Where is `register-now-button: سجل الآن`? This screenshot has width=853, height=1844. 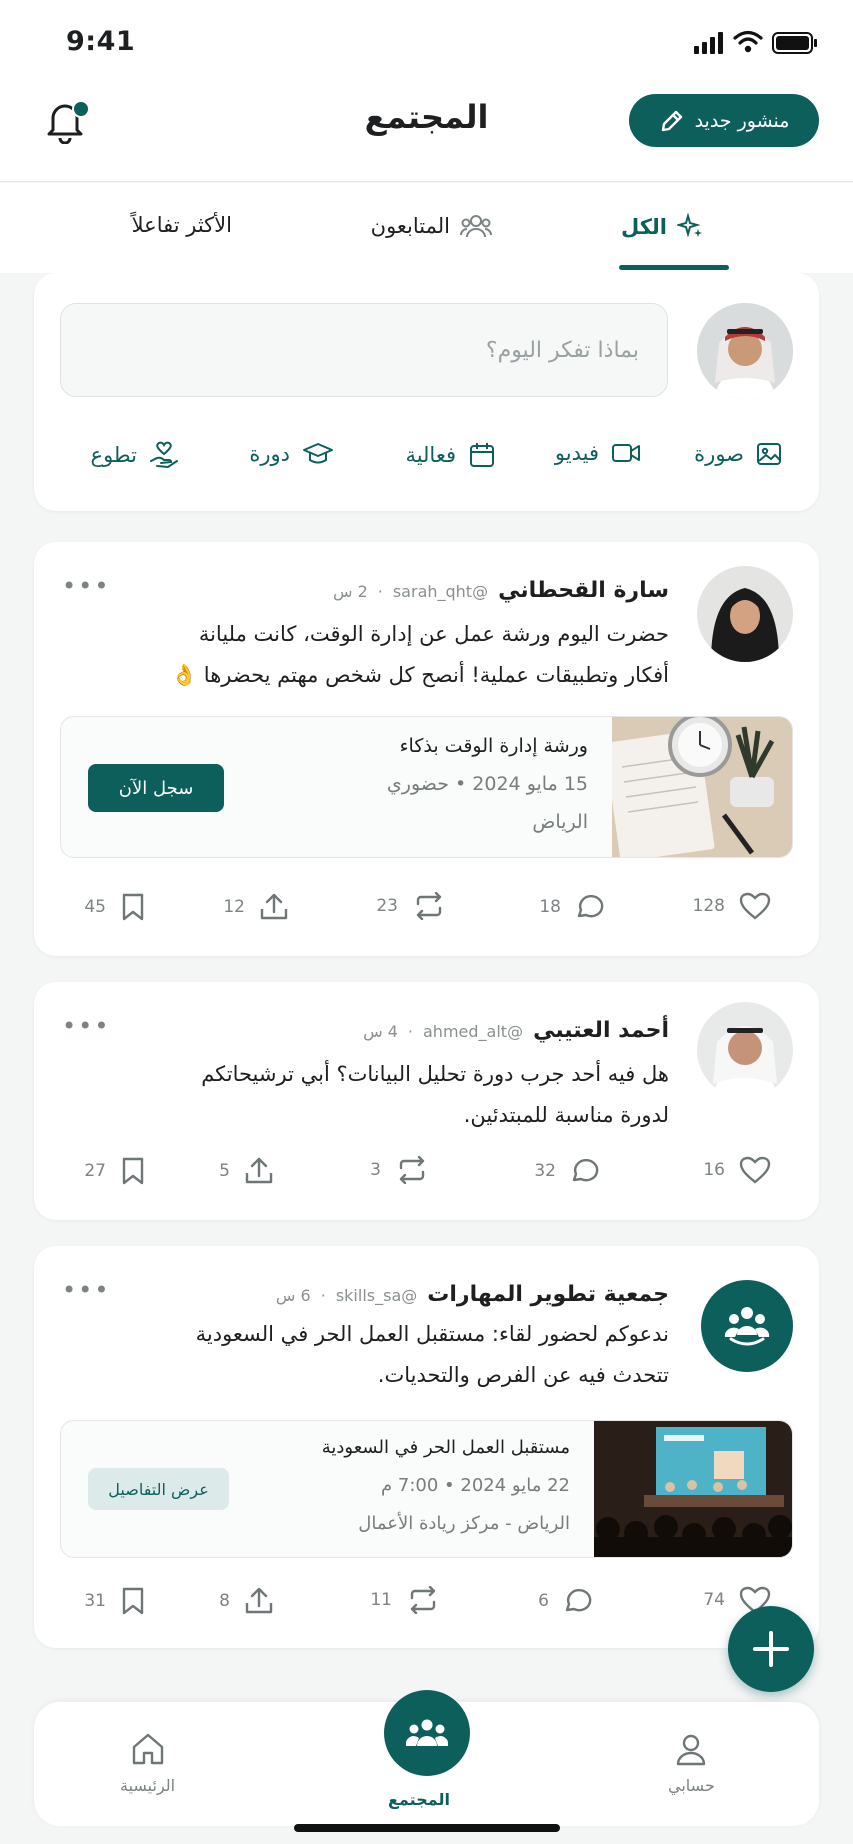
register-now-button: سجل الآن is located at coordinates (156, 788).